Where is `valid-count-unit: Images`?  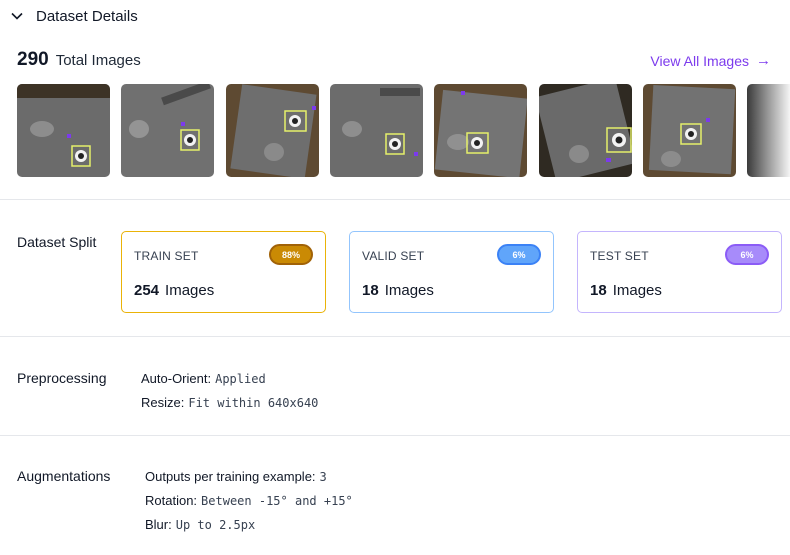
valid-count-unit: Images is located at coordinates (409, 290).